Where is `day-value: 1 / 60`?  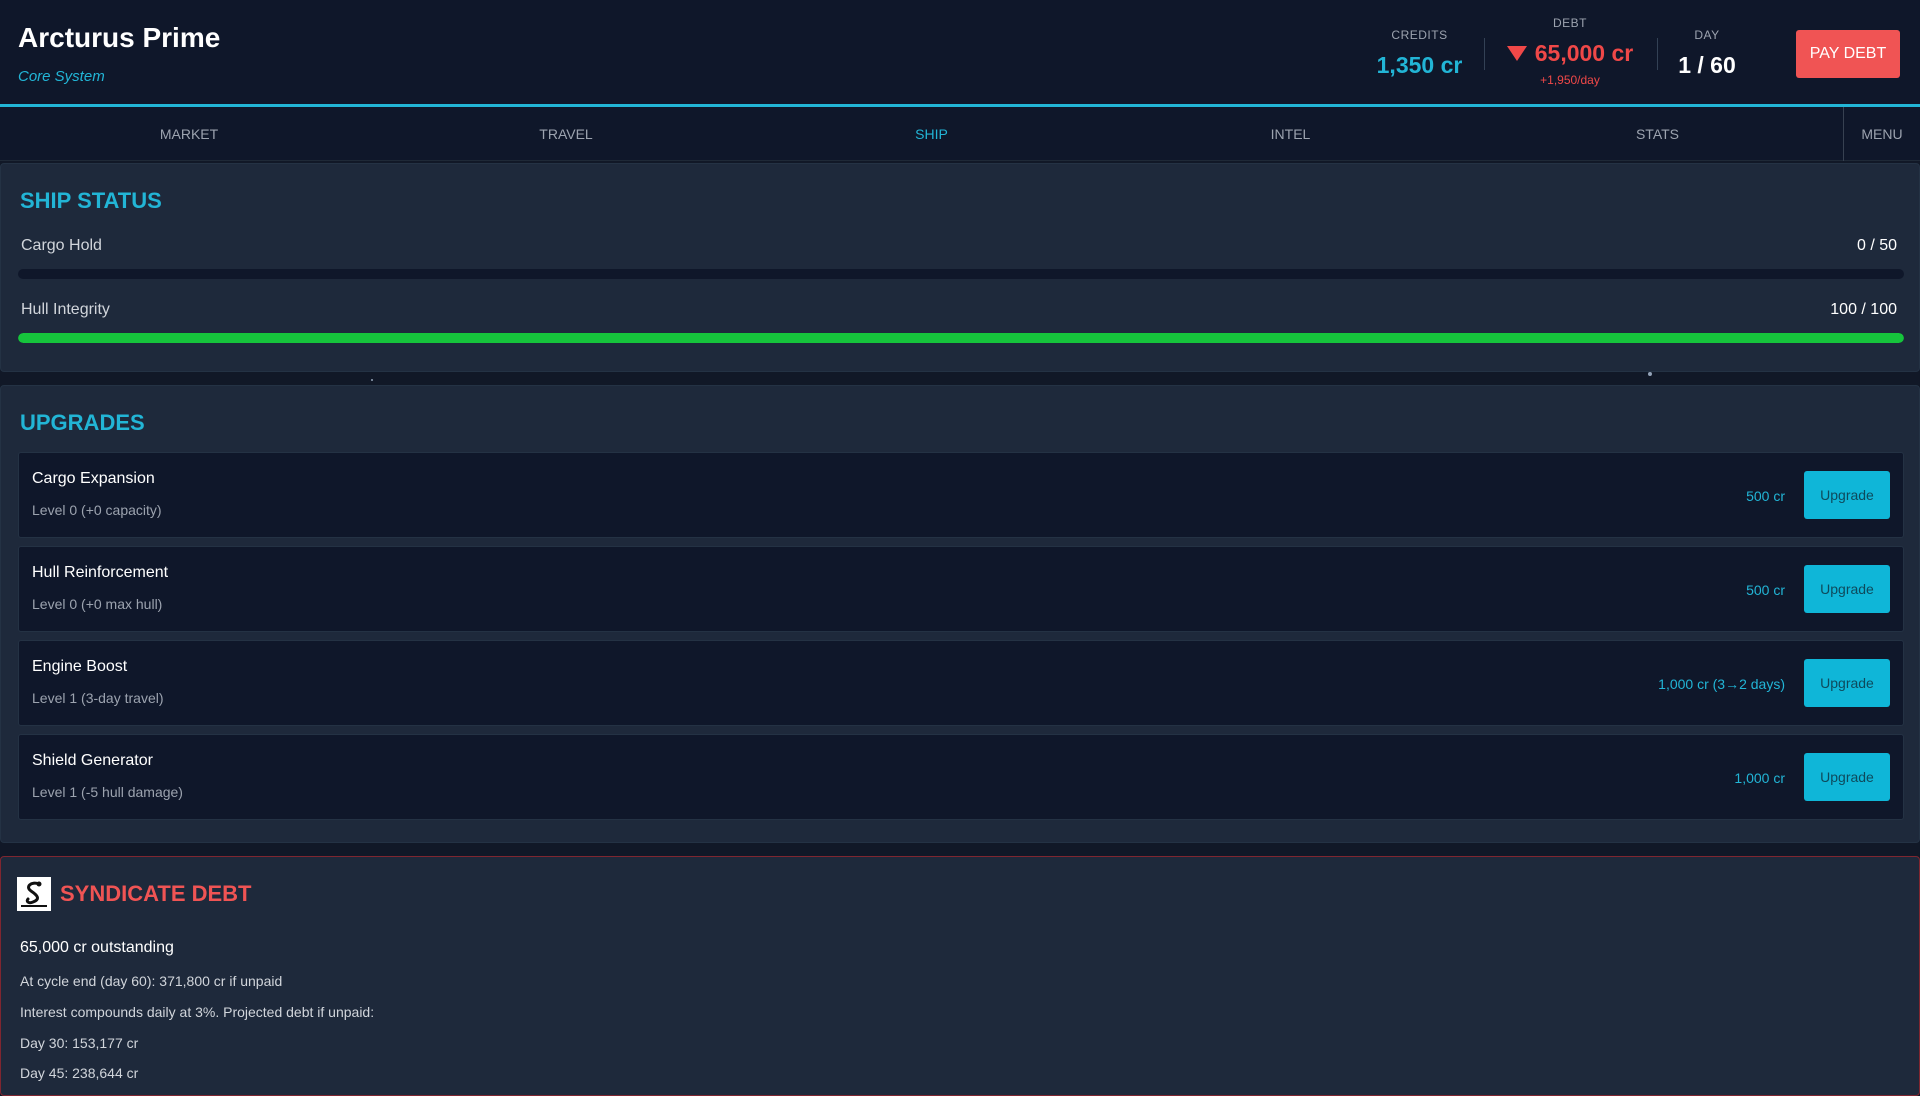
day-value: 1 / 60 is located at coordinates (1707, 65).